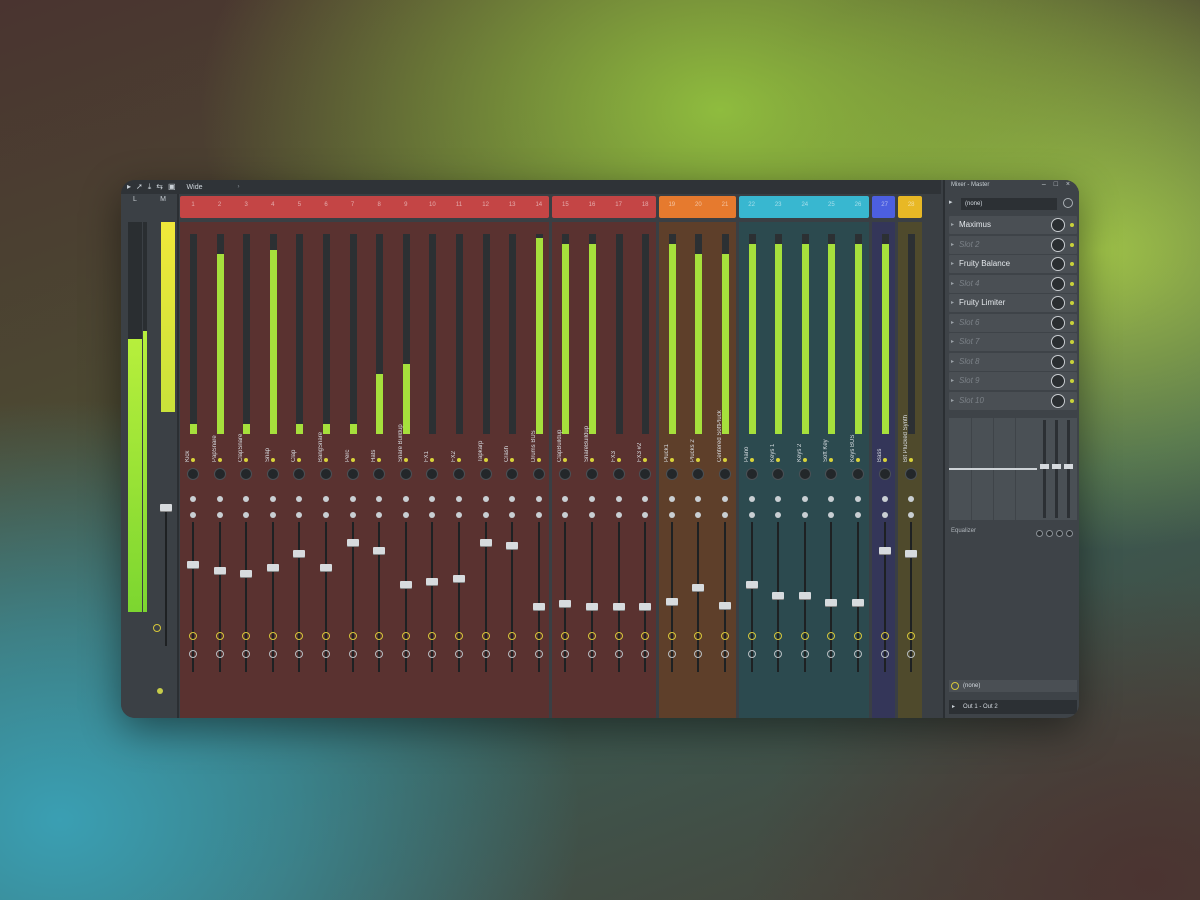 Image resolution: width=1200 pixels, height=900 pixels. What do you see at coordinates (321, 432) in the screenshot?
I see `channel-name: BangSnare` at bounding box center [321, 432].